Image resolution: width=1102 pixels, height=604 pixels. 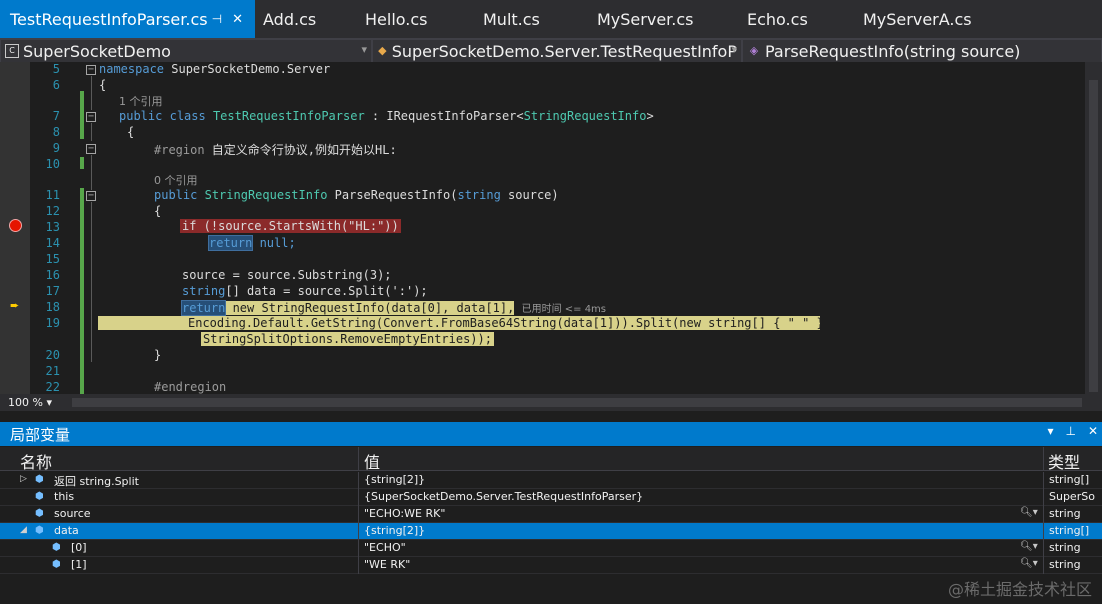 What do you see at coordinates (306, 19) in the screenshot?
I see `tab-add: Add.cs` at bounding box center [306, 19].